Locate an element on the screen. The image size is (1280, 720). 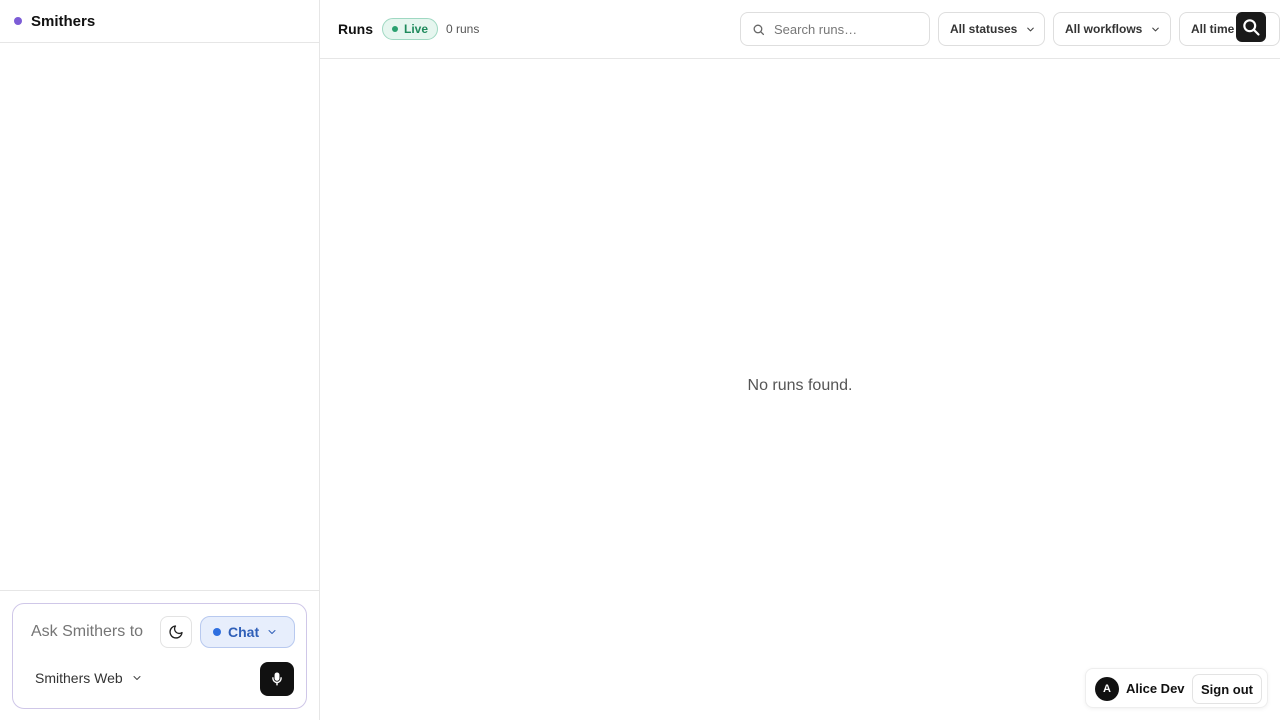
chat-composer: Chat Smithers Web is located at coordinates (159, 656).